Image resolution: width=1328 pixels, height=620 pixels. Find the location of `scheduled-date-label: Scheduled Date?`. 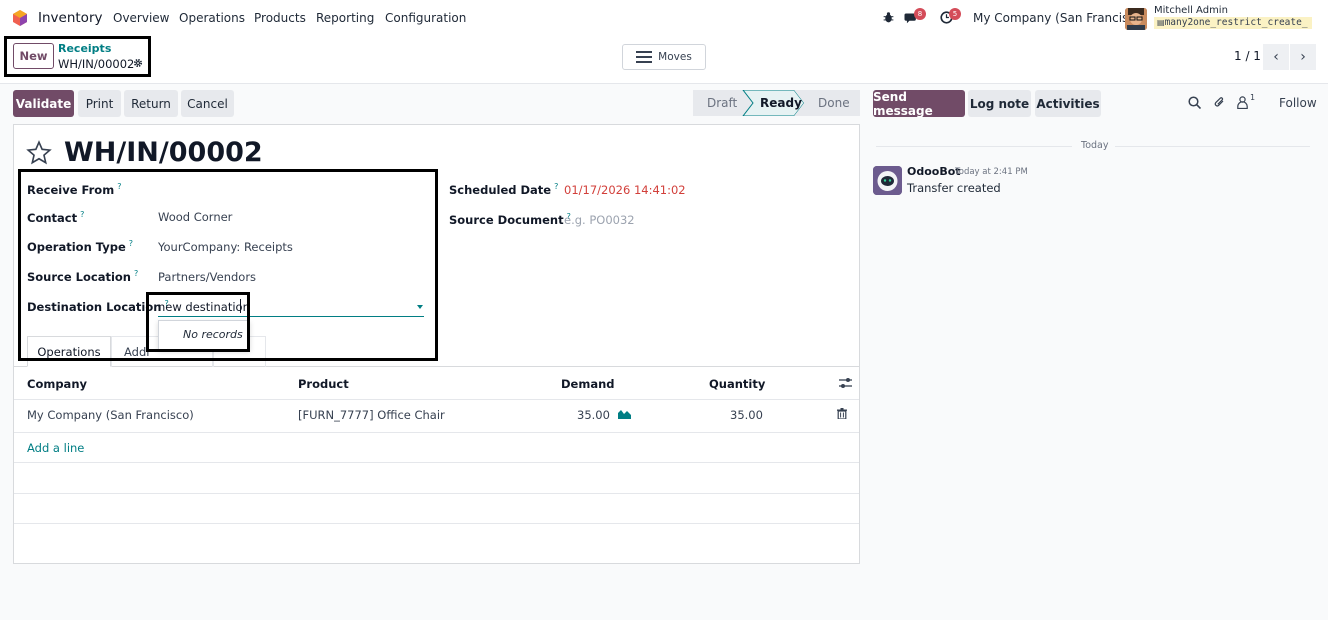

scheduled-date-label: Scheduled Date? is located at coordinates (504, 189).